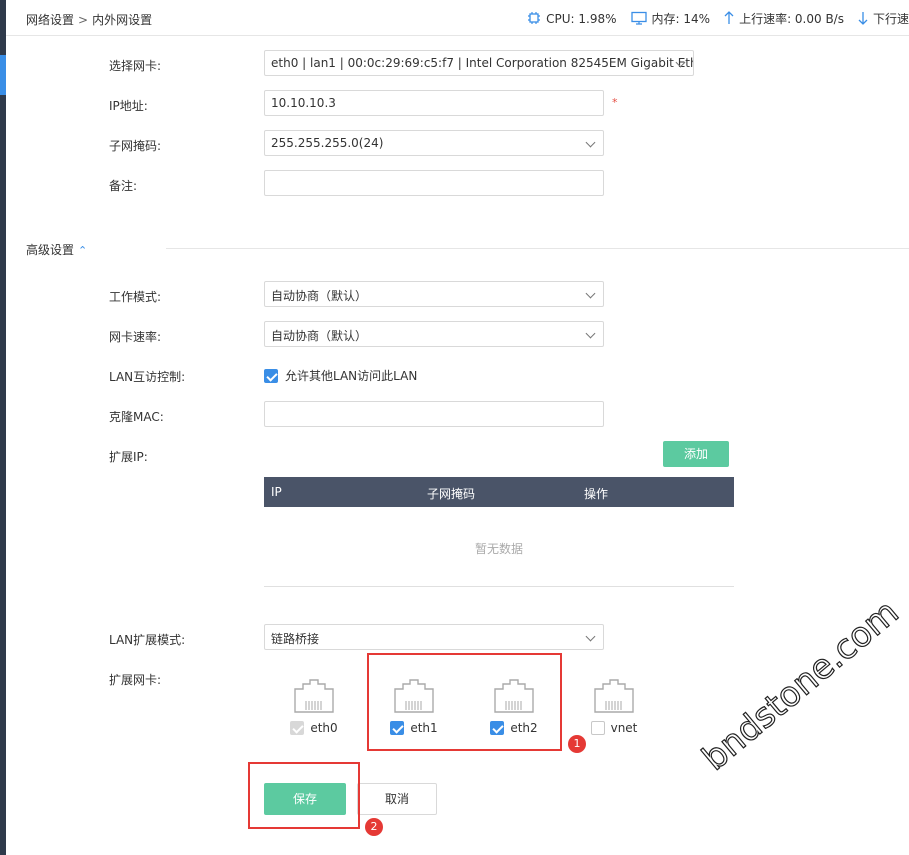 Image resolution: width=909 pixels, height=855 pixels. What do you see at coordinates (696, 454) in the screenshot?
I see `add-ext-ip-button: 添加` at bounding box center [696, 454].